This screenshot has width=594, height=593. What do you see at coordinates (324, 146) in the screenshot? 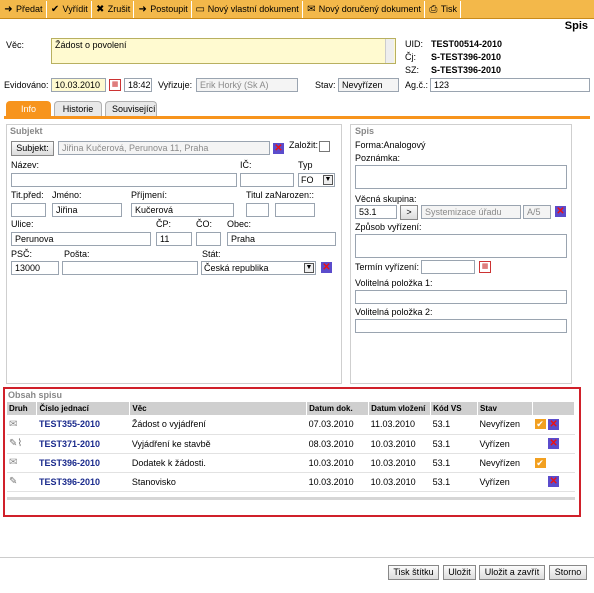
I see `zalozit-checkbox` at bounding box center [324, 146].